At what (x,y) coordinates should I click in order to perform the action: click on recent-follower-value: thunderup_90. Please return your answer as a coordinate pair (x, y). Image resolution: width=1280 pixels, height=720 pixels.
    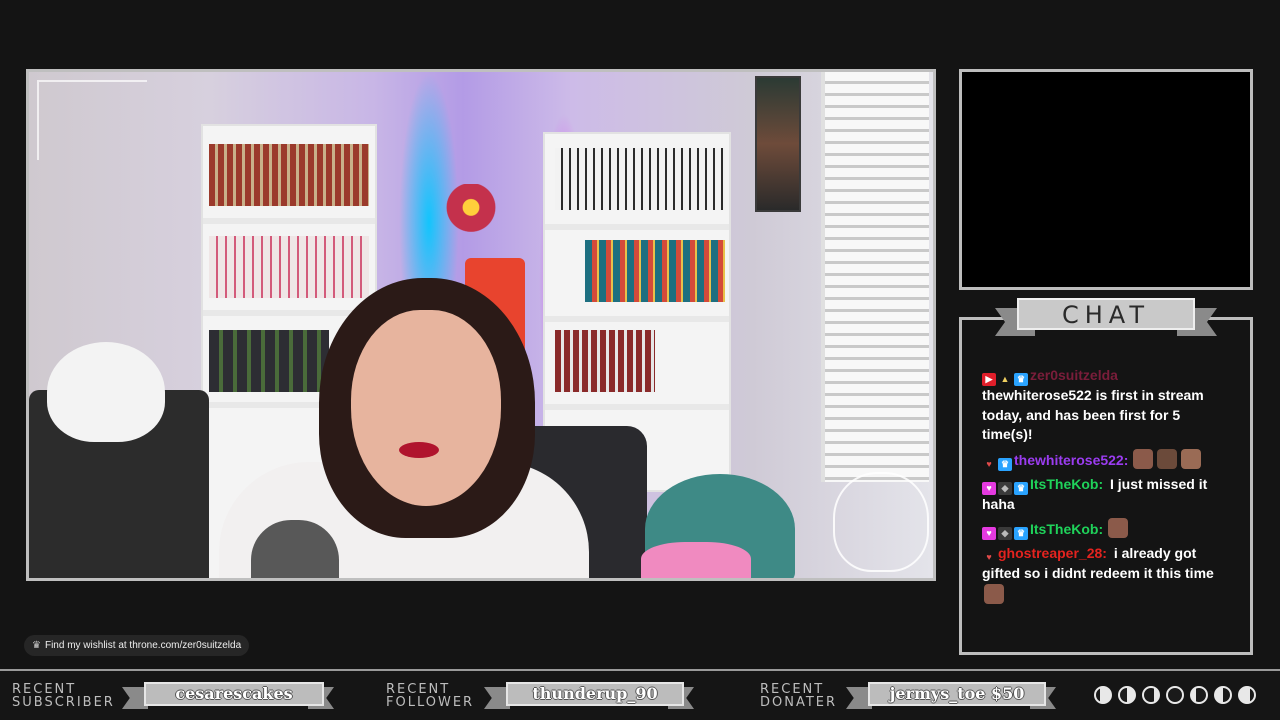
    Looking at the image, I should click on (595, 694).